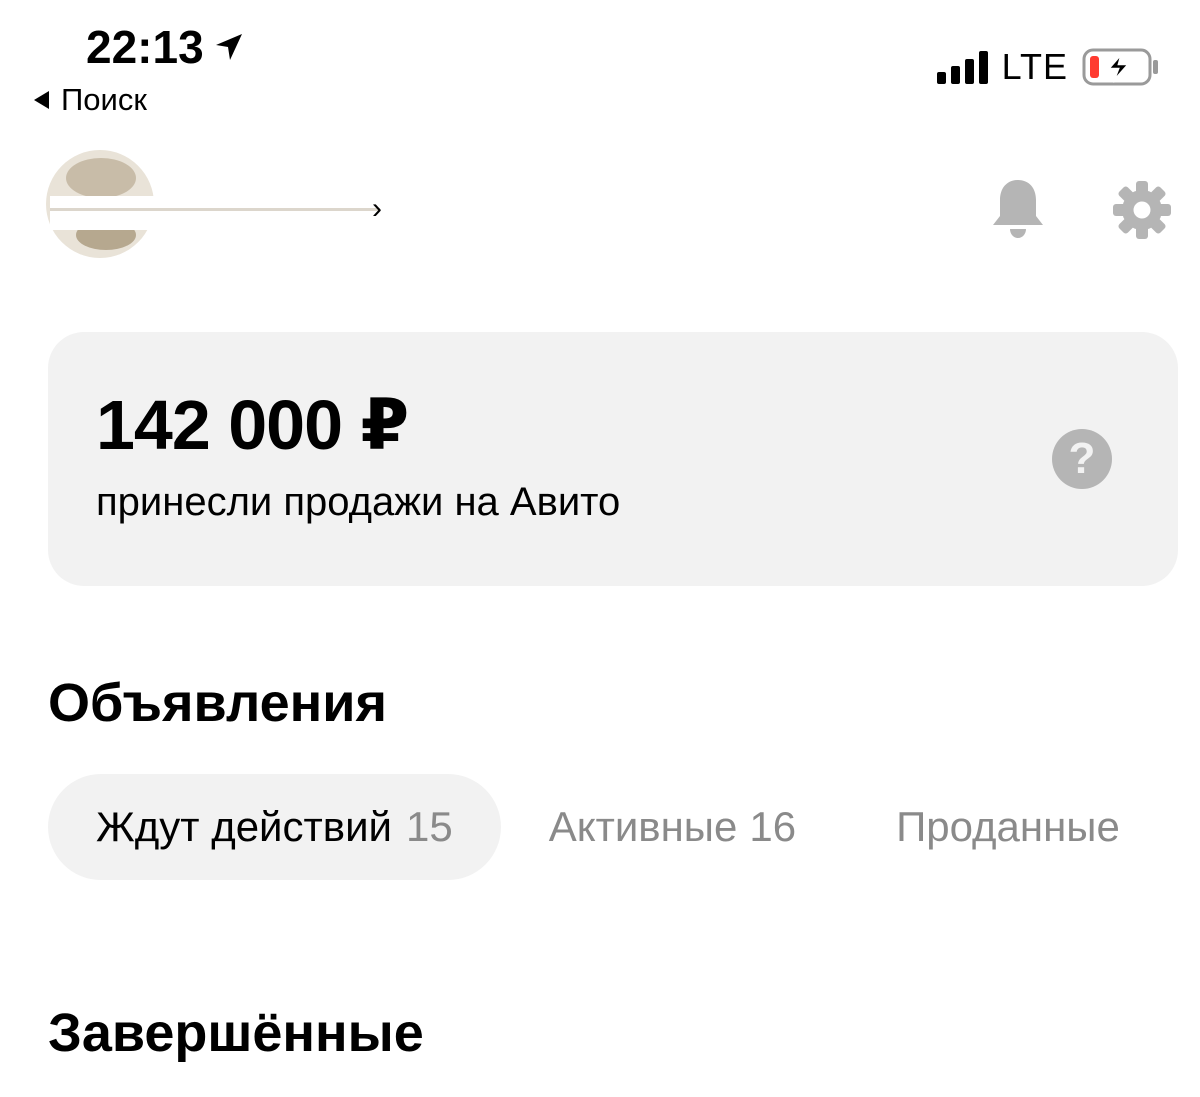  What do you see at coordinates (643, 826) in the screenshot?
I see `tab-label: Активные` at bounding box center [643, 826].